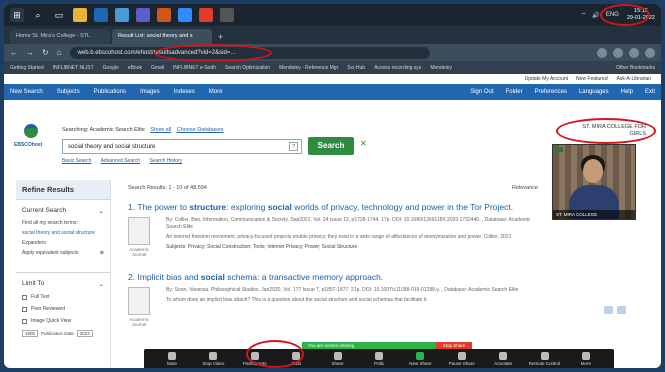 This screenshot has width=665, height=372. What do you see at coordinates (634, 79) in the screenshot?
I see `ask-librarian-link: Ask-A-Librarian` at bounding box center [634, 79].